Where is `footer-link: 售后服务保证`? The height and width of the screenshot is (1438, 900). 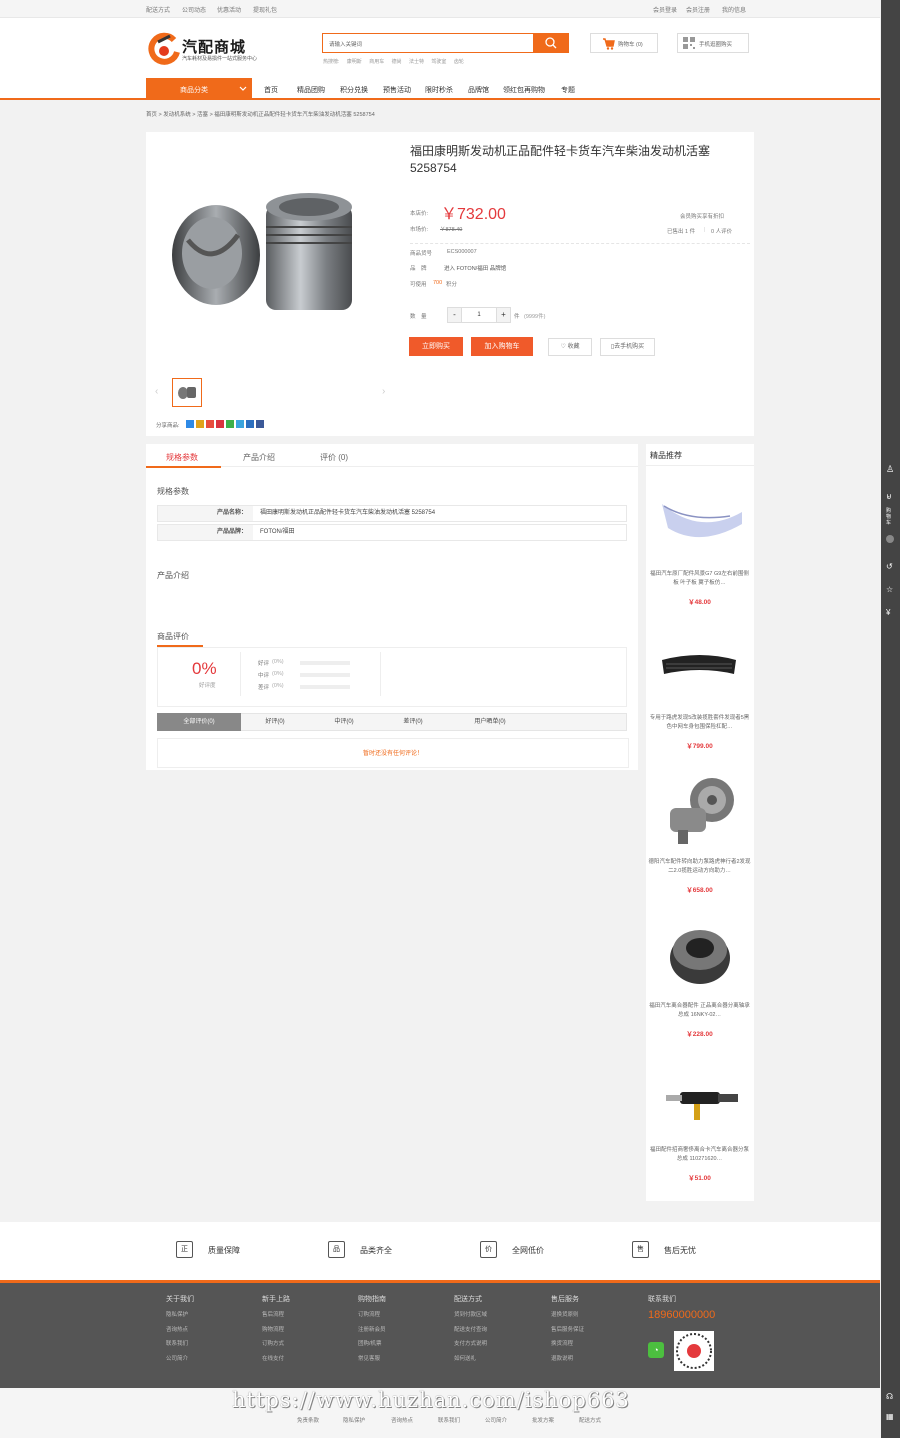
footer-link: 售后服务保证 is located at coordinates (567, 1329).